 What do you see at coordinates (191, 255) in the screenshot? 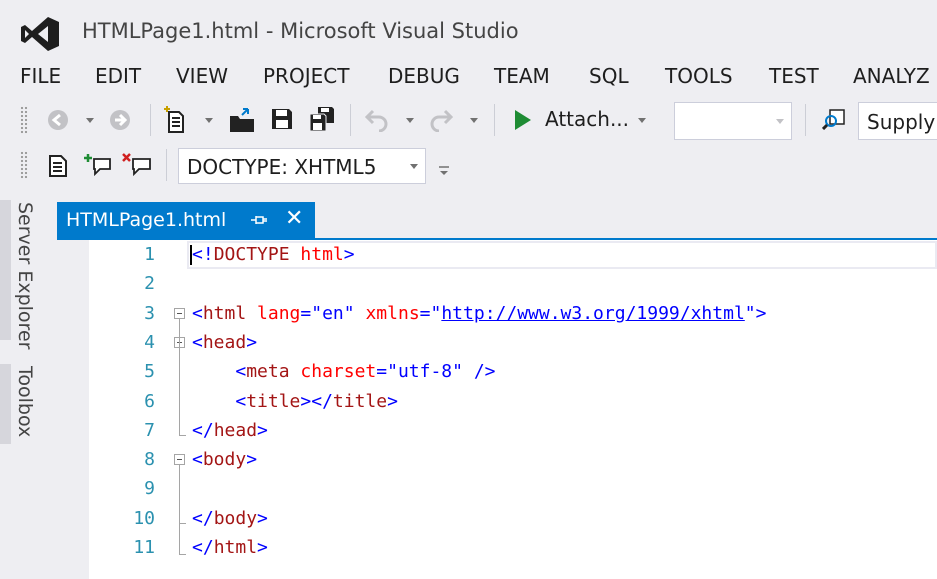
I see `text-caret` at bounding box center [191, 255].